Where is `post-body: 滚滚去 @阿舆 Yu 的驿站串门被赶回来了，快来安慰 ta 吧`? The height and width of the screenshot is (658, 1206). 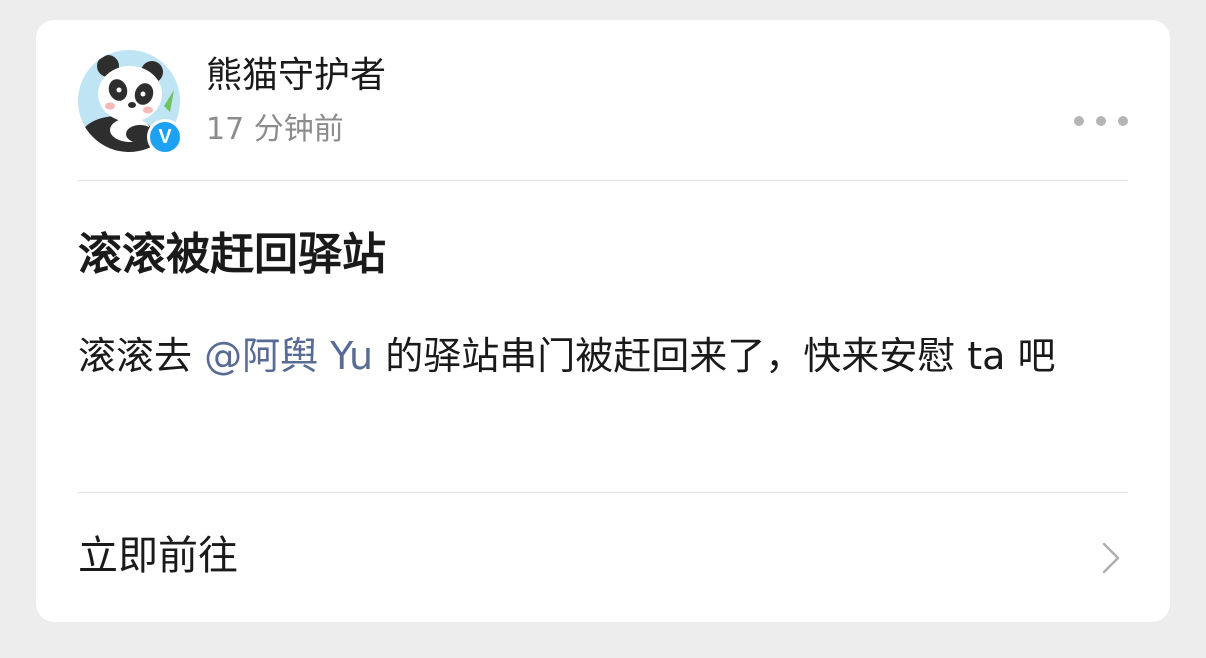
post-body: 滚滚去 @阿舆 Yu 的驿站串门被赶回来了，快来安慰 ta 吧 is located at coordinates (593, 356).